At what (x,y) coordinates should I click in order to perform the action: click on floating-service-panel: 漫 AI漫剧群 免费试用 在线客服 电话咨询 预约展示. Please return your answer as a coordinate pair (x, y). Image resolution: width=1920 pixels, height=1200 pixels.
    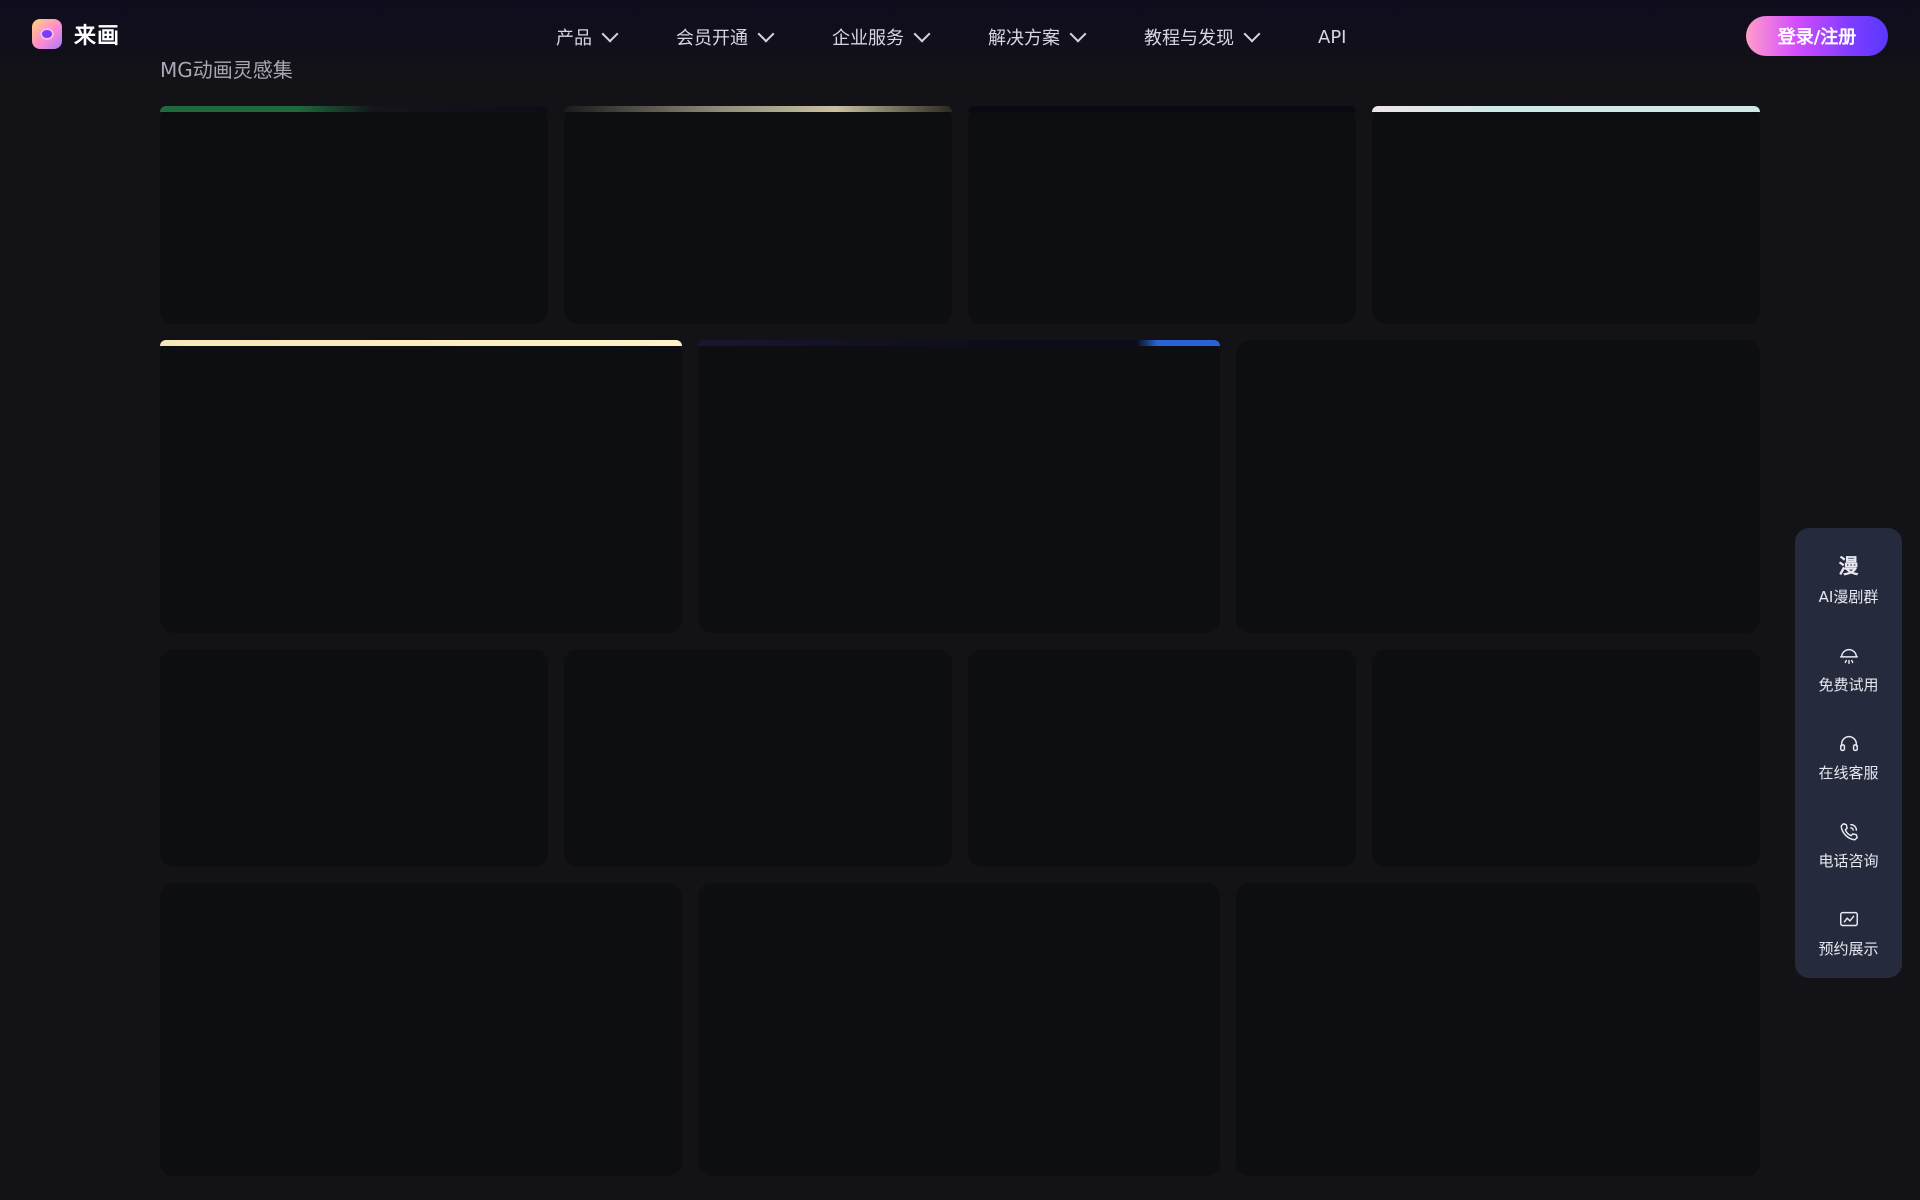
    Looking at the image, I should click on (1848, 753).